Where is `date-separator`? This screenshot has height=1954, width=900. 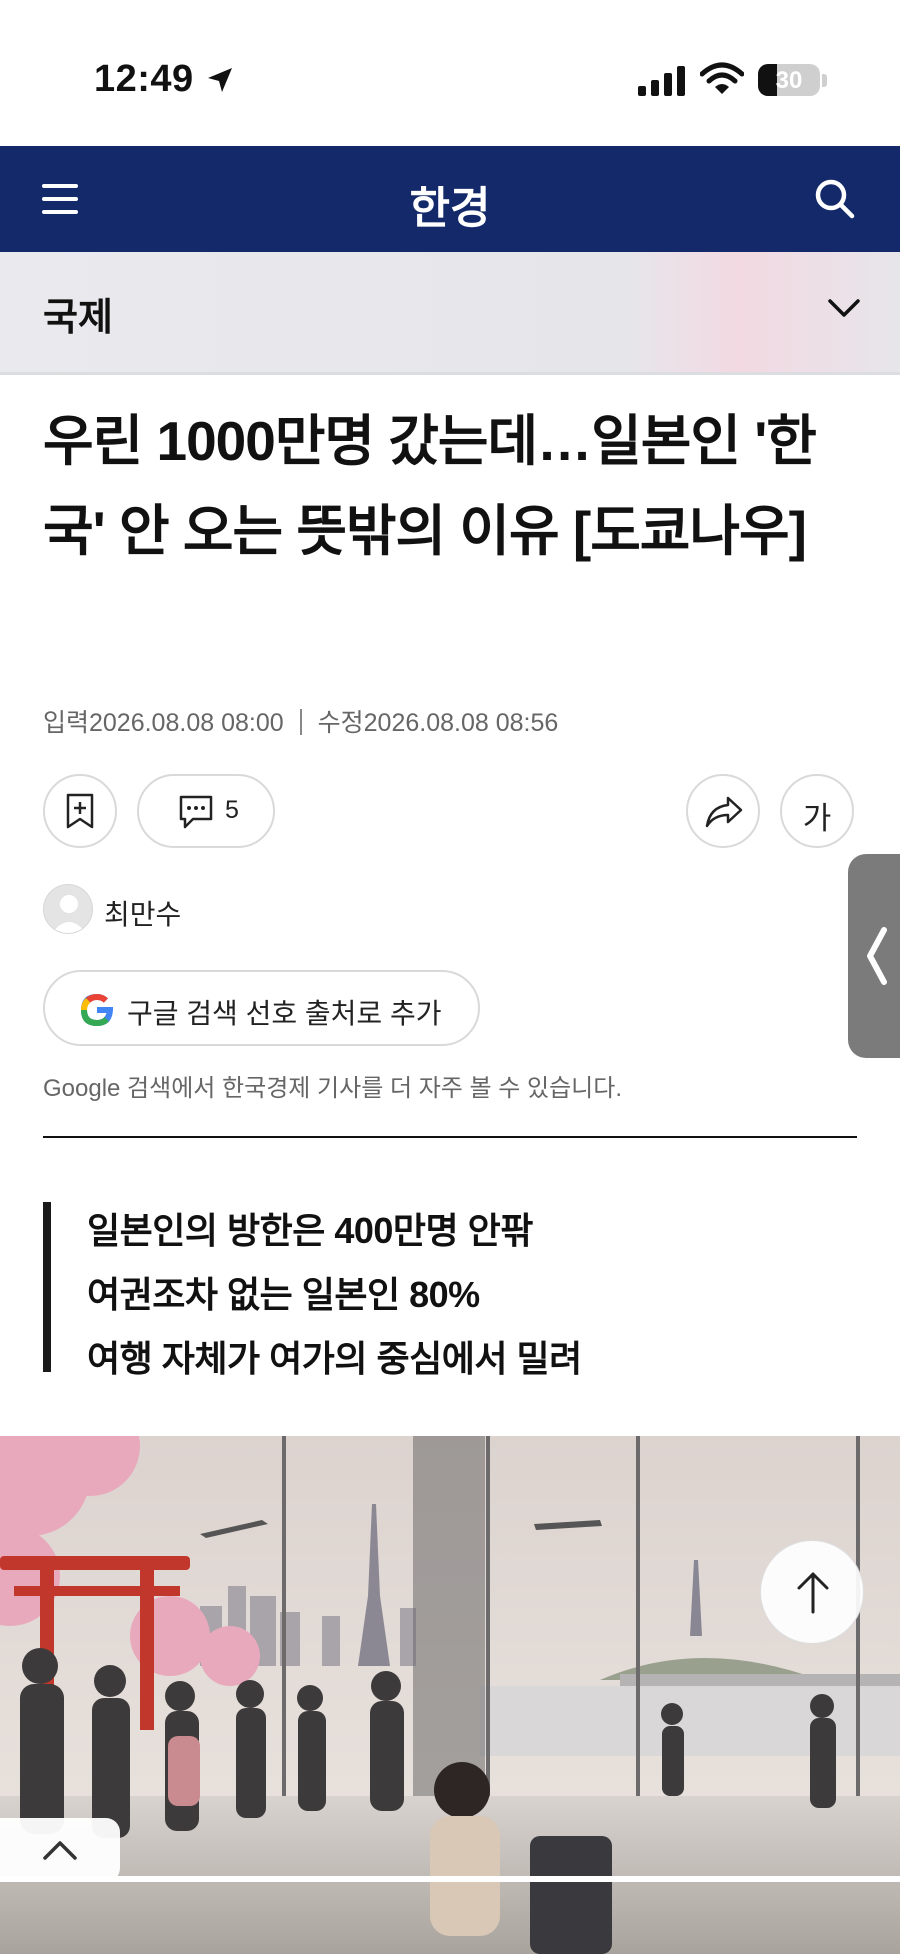
date-separator is located at coordinates (300, 722).